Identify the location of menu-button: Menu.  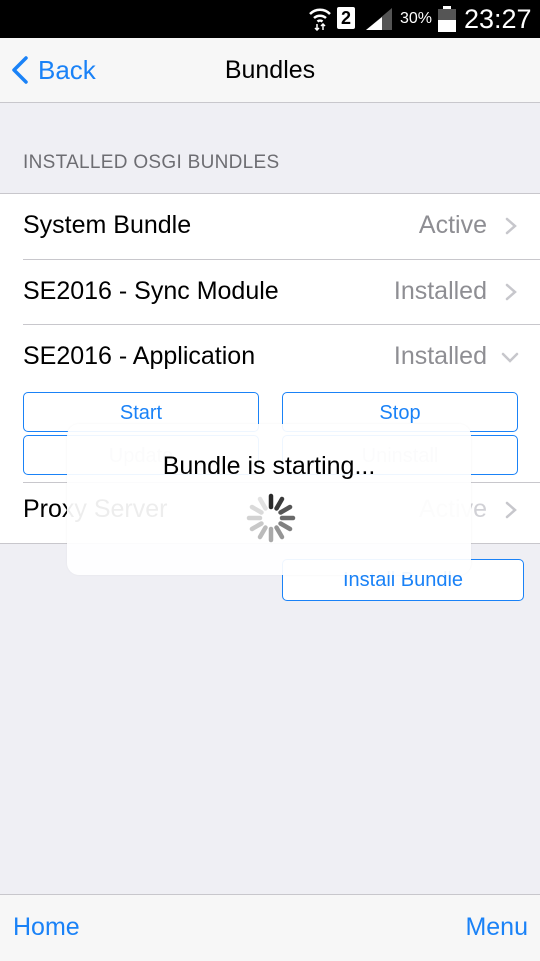
(496, 928).